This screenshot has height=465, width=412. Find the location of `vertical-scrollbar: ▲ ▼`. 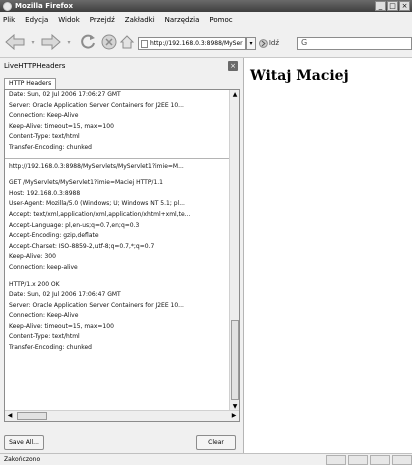

vertical-scrollbar: ▲ ▼ is located at coordinates (234, 251).